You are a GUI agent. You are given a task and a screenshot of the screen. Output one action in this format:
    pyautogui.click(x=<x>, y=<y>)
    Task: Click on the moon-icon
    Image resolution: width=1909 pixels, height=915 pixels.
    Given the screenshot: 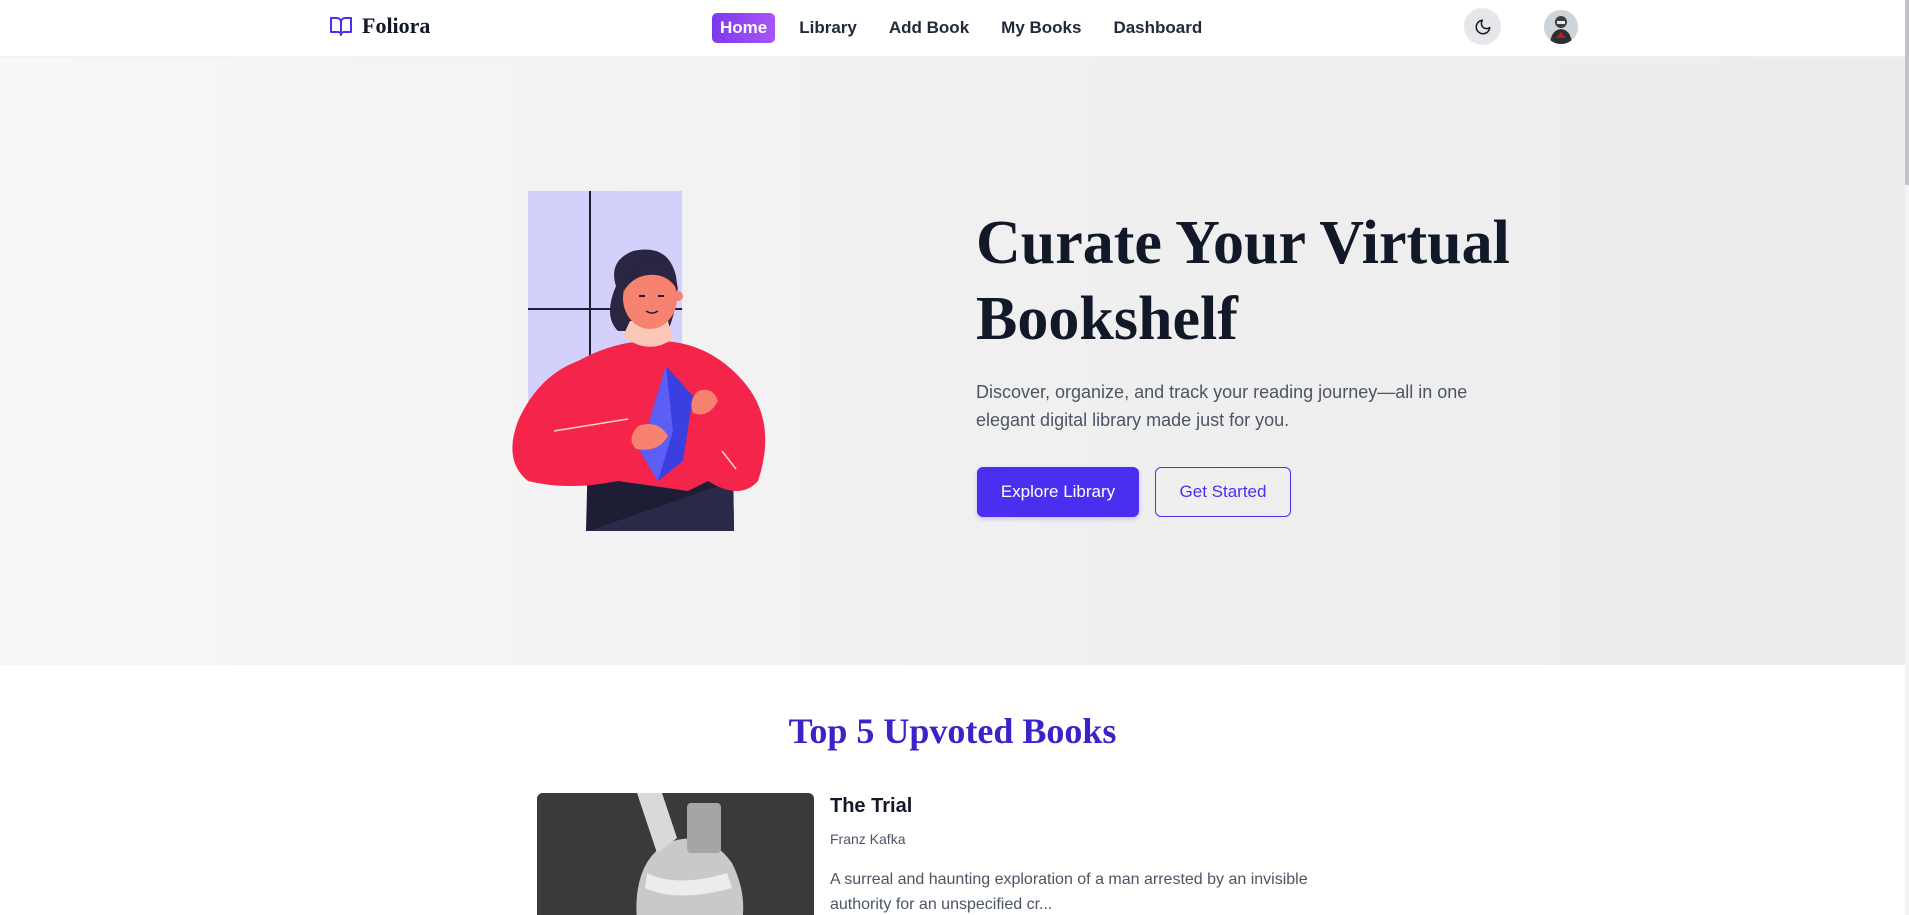 What is the action you would take?
    pyautogui.click(x=1482, y=26)
    